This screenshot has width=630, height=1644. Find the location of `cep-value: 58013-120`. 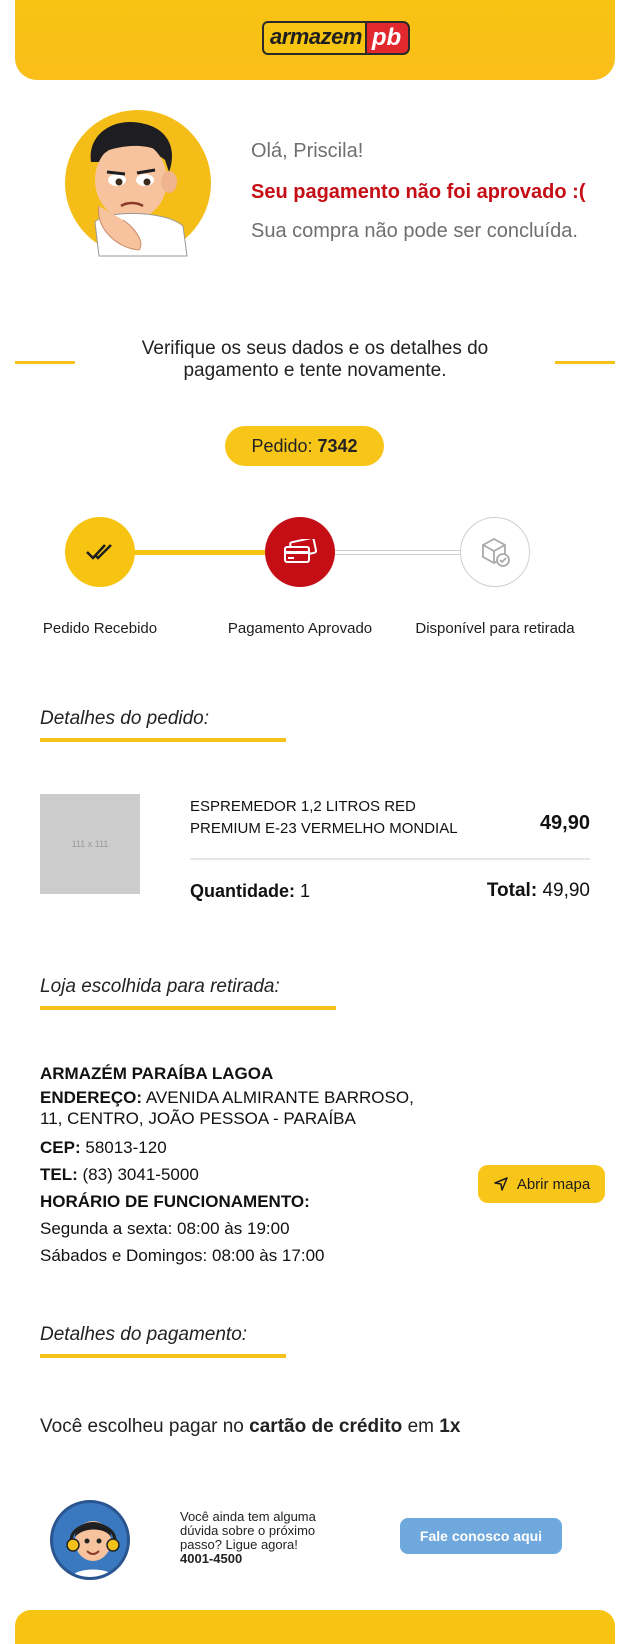

cep-value: 58013-120 is located at coordinates (126, 1147).